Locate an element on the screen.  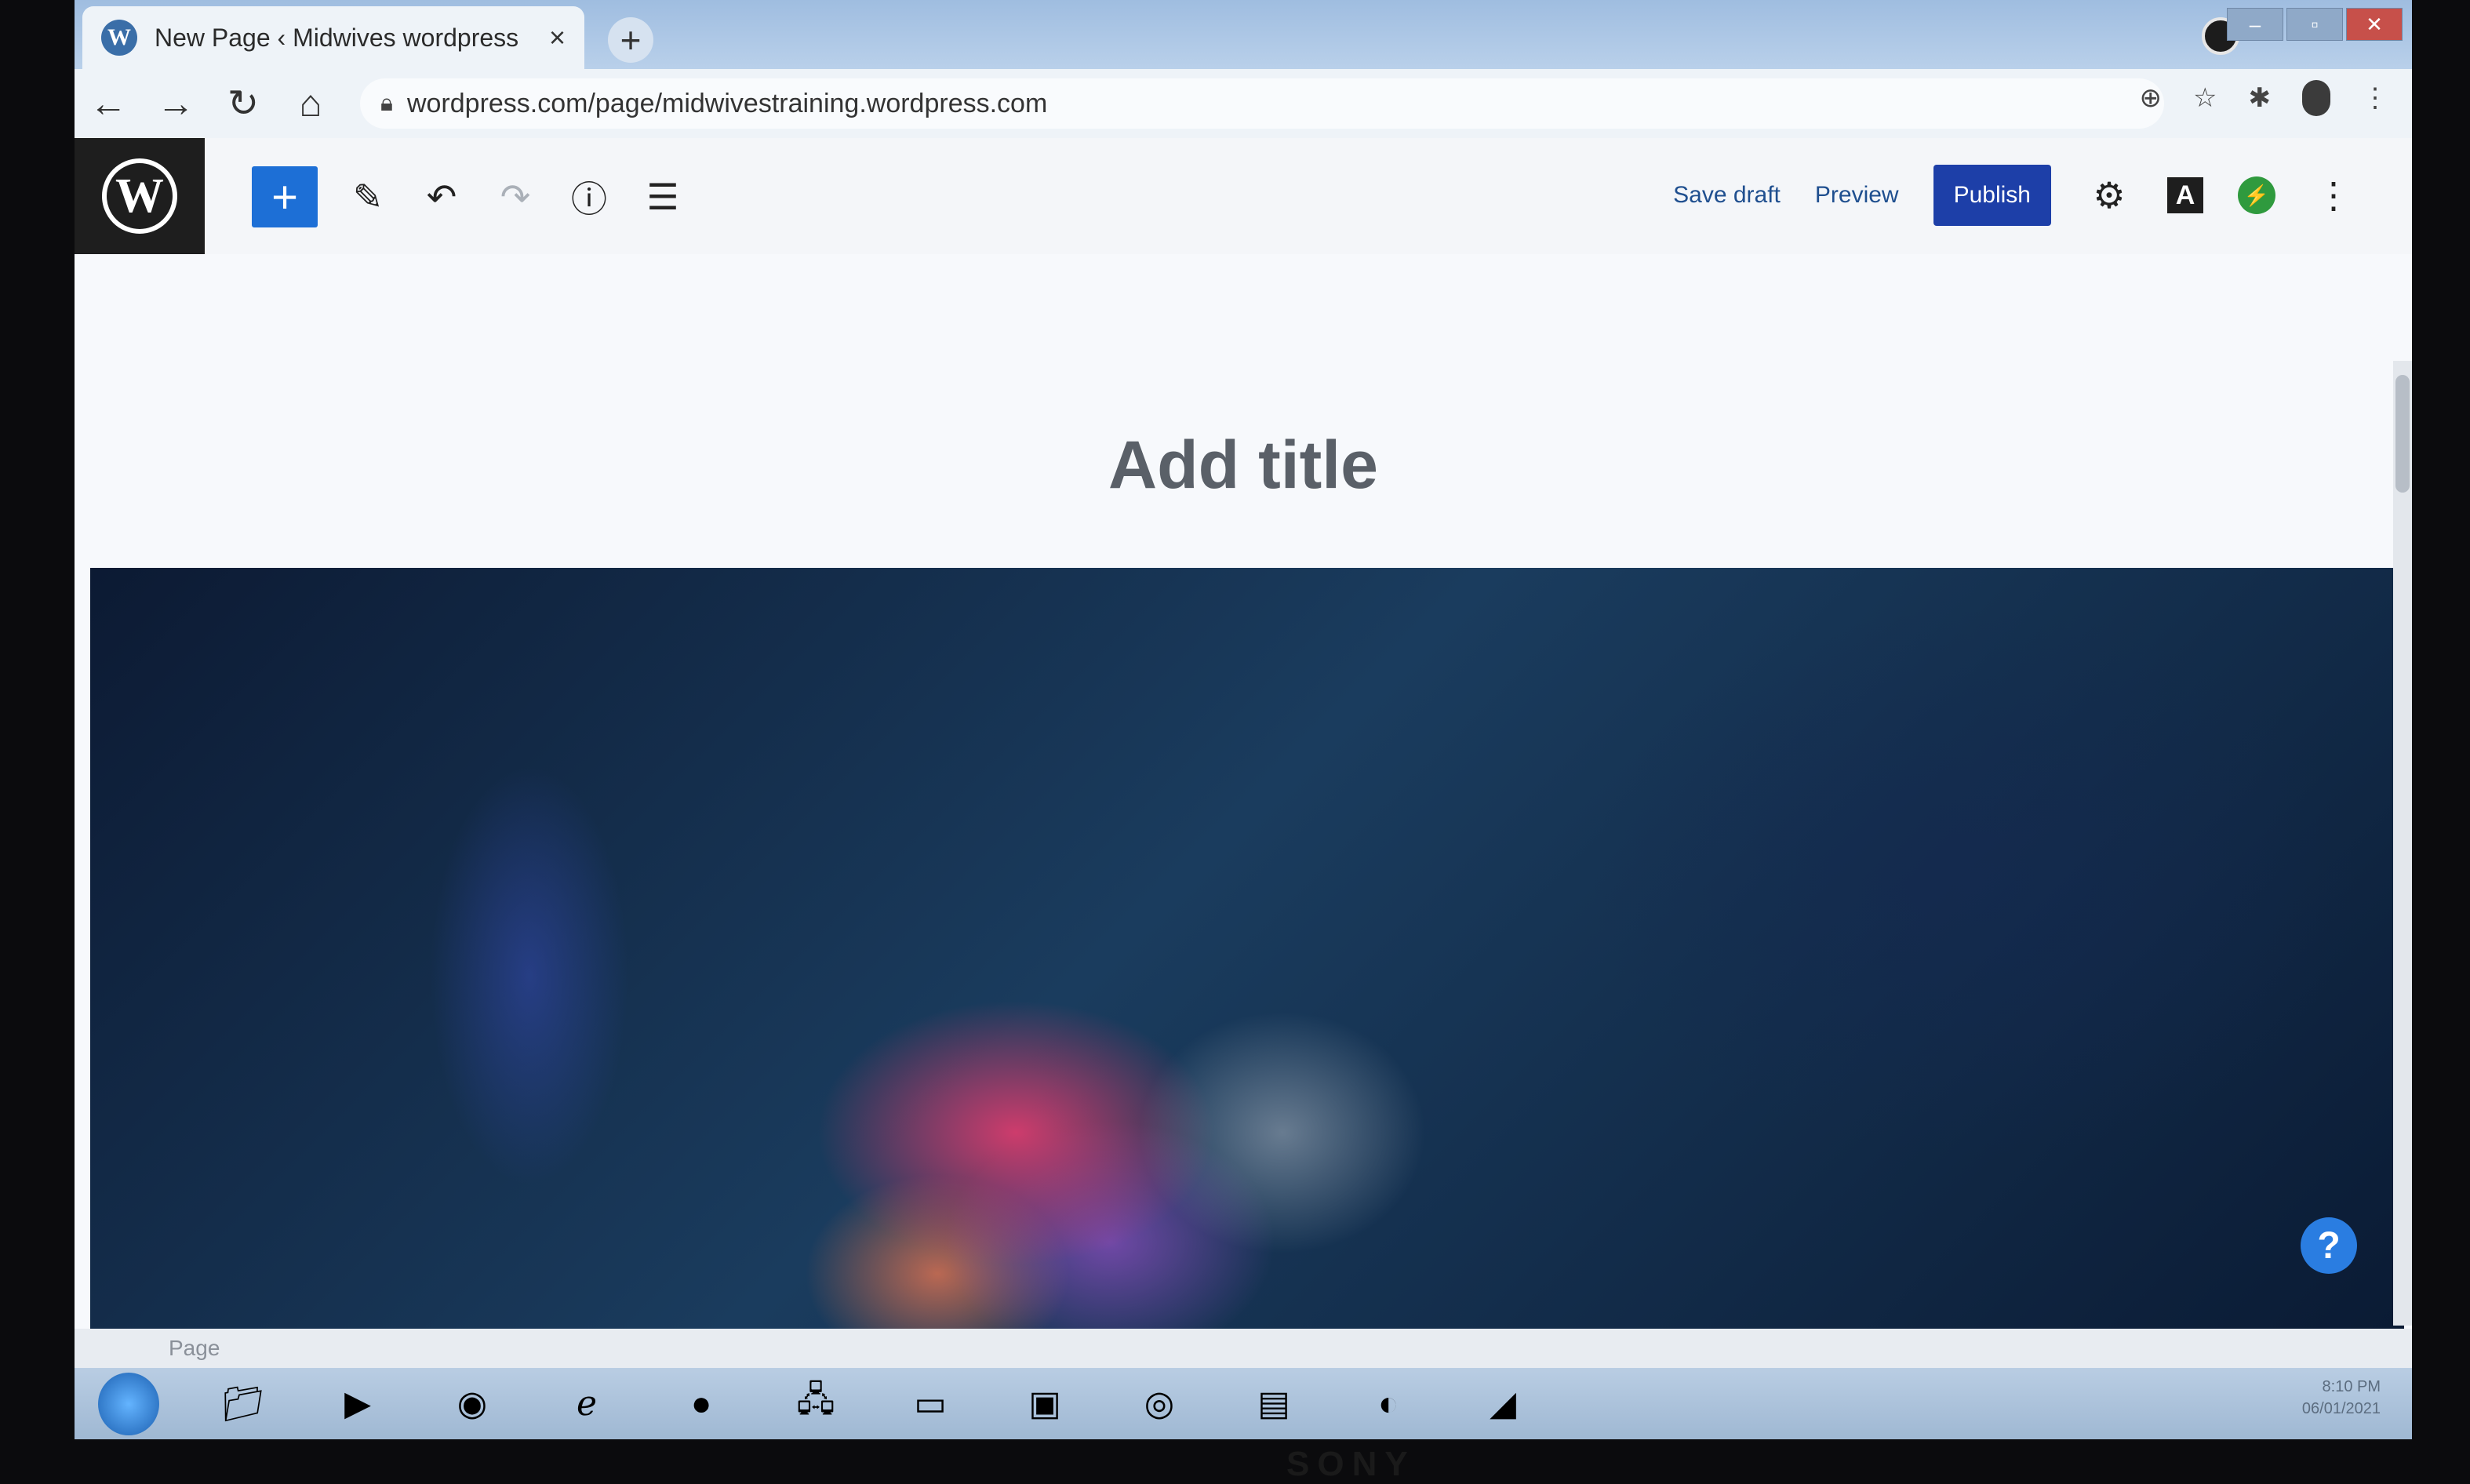
firefox-icon: ◉ is located at coordinates (472, 1404).